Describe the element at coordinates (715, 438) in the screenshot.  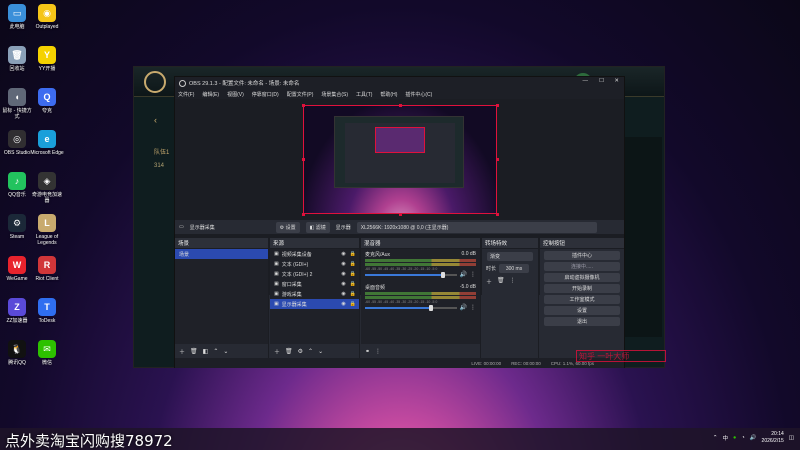
I see `chevron-up-icon: ⌃` at that location.